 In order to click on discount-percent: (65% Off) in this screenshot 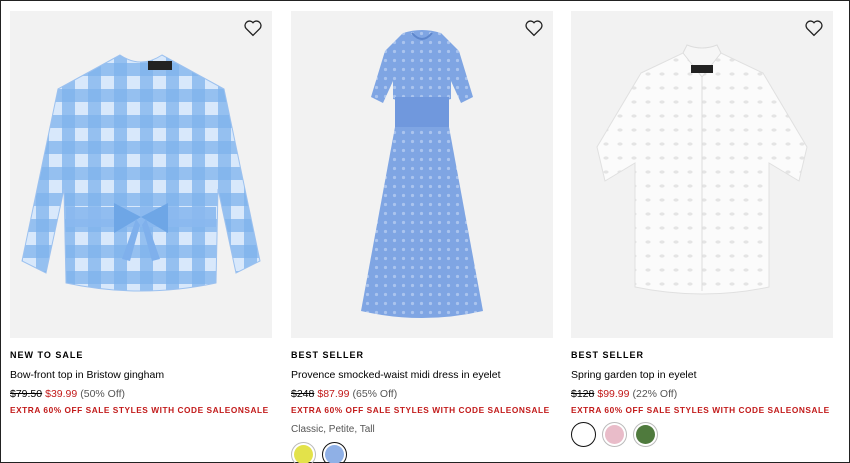, I will do `click(375, 394)`.